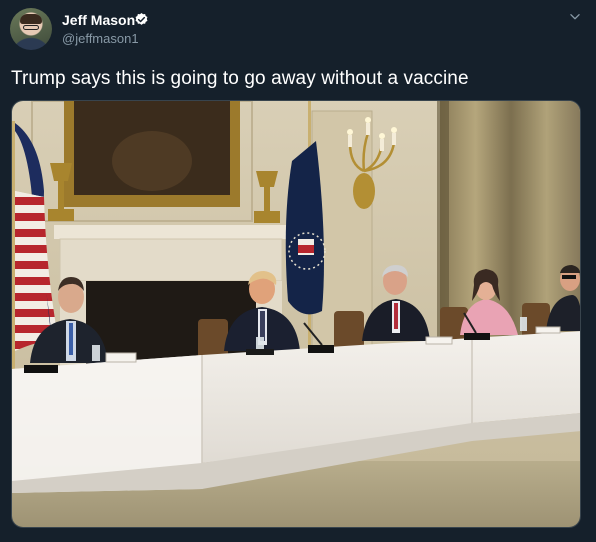  What do you see at coordinates (575, 17) in the screenshot?
I see `chevron-down-icon` at bounding box center [575, 17].